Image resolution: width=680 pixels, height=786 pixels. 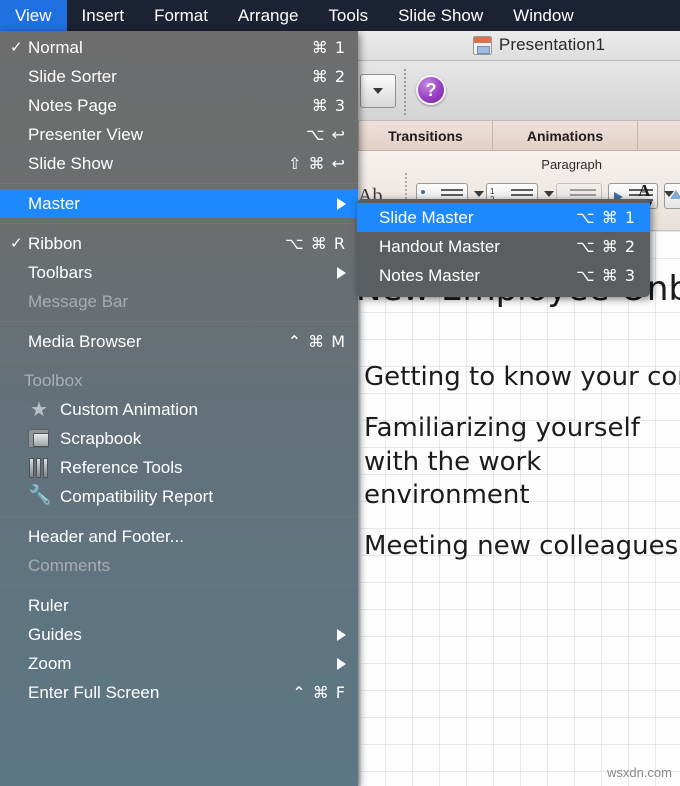 What do you see at coordinates (316, 341) in the screenshot?
I see `menu-item-media-browser-shortcut: ⌃ ⌘ M` at bounding box center [316, 341].